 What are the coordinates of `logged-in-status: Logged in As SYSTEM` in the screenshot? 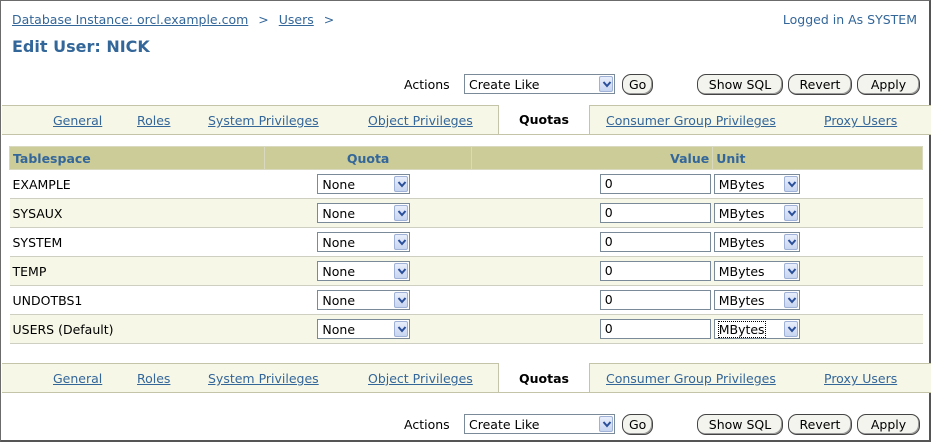 It's located at (849, 19).